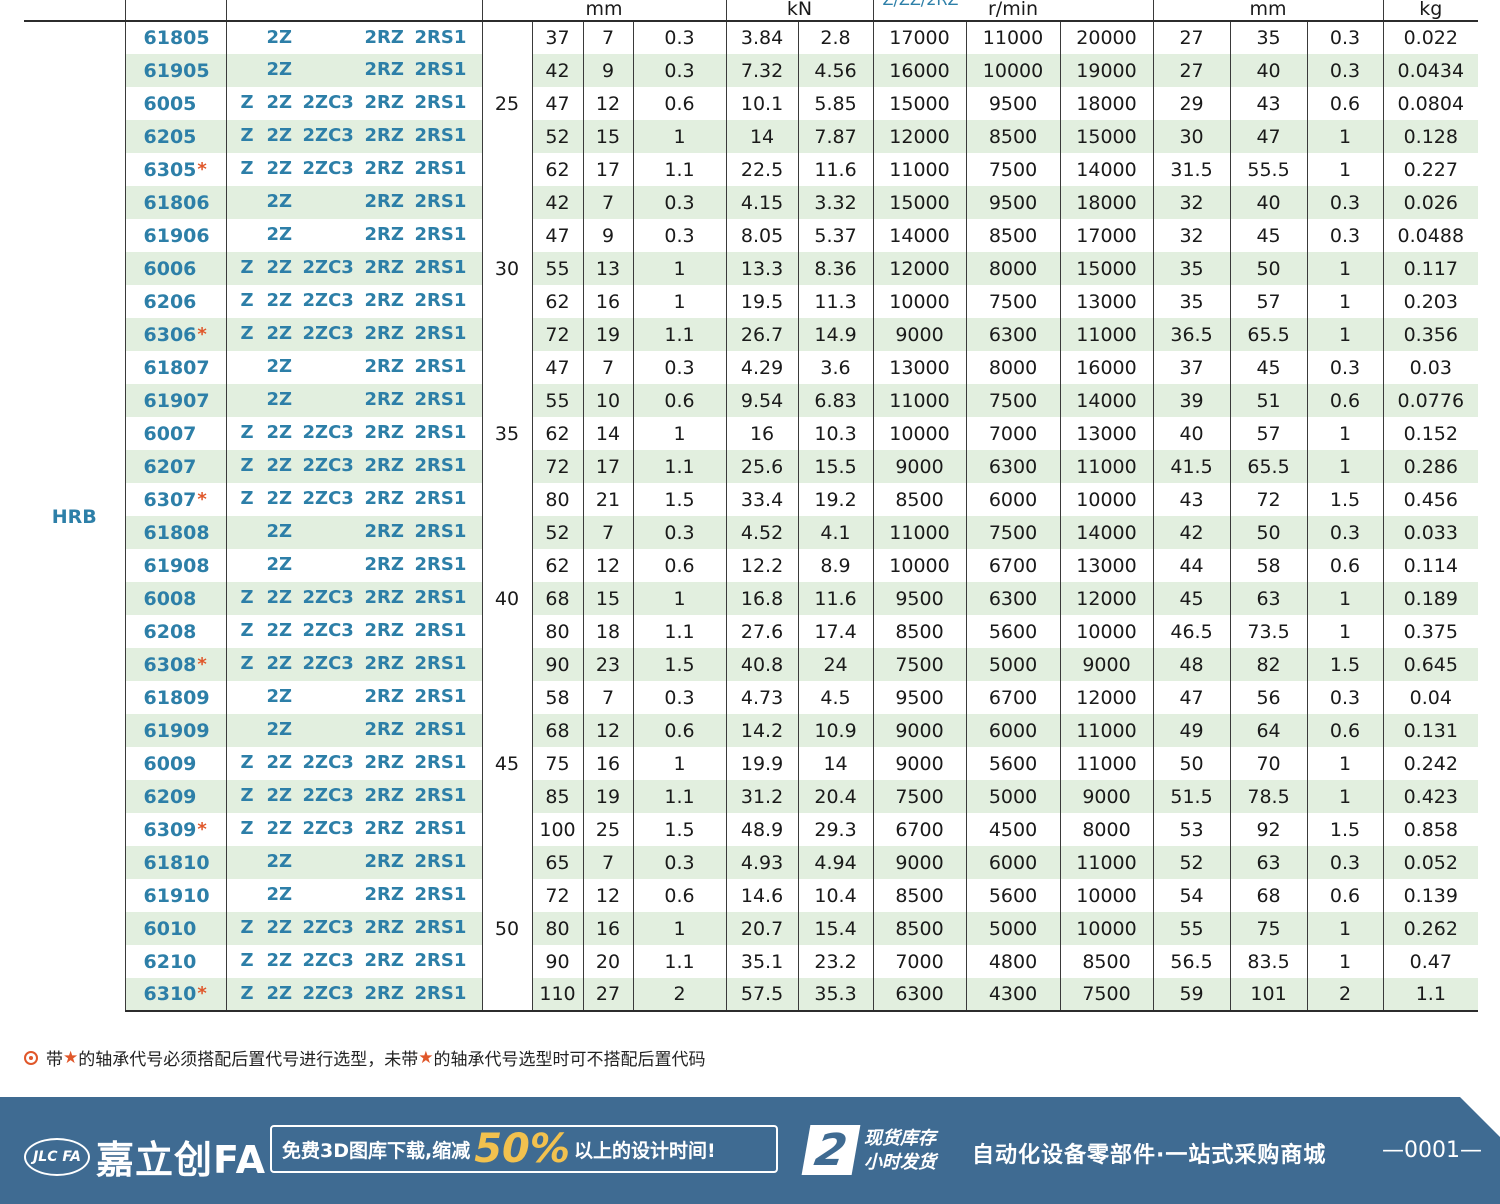 The image size is (1500, 1204). I want to click on model-cell: 6008, so click(175, 598).